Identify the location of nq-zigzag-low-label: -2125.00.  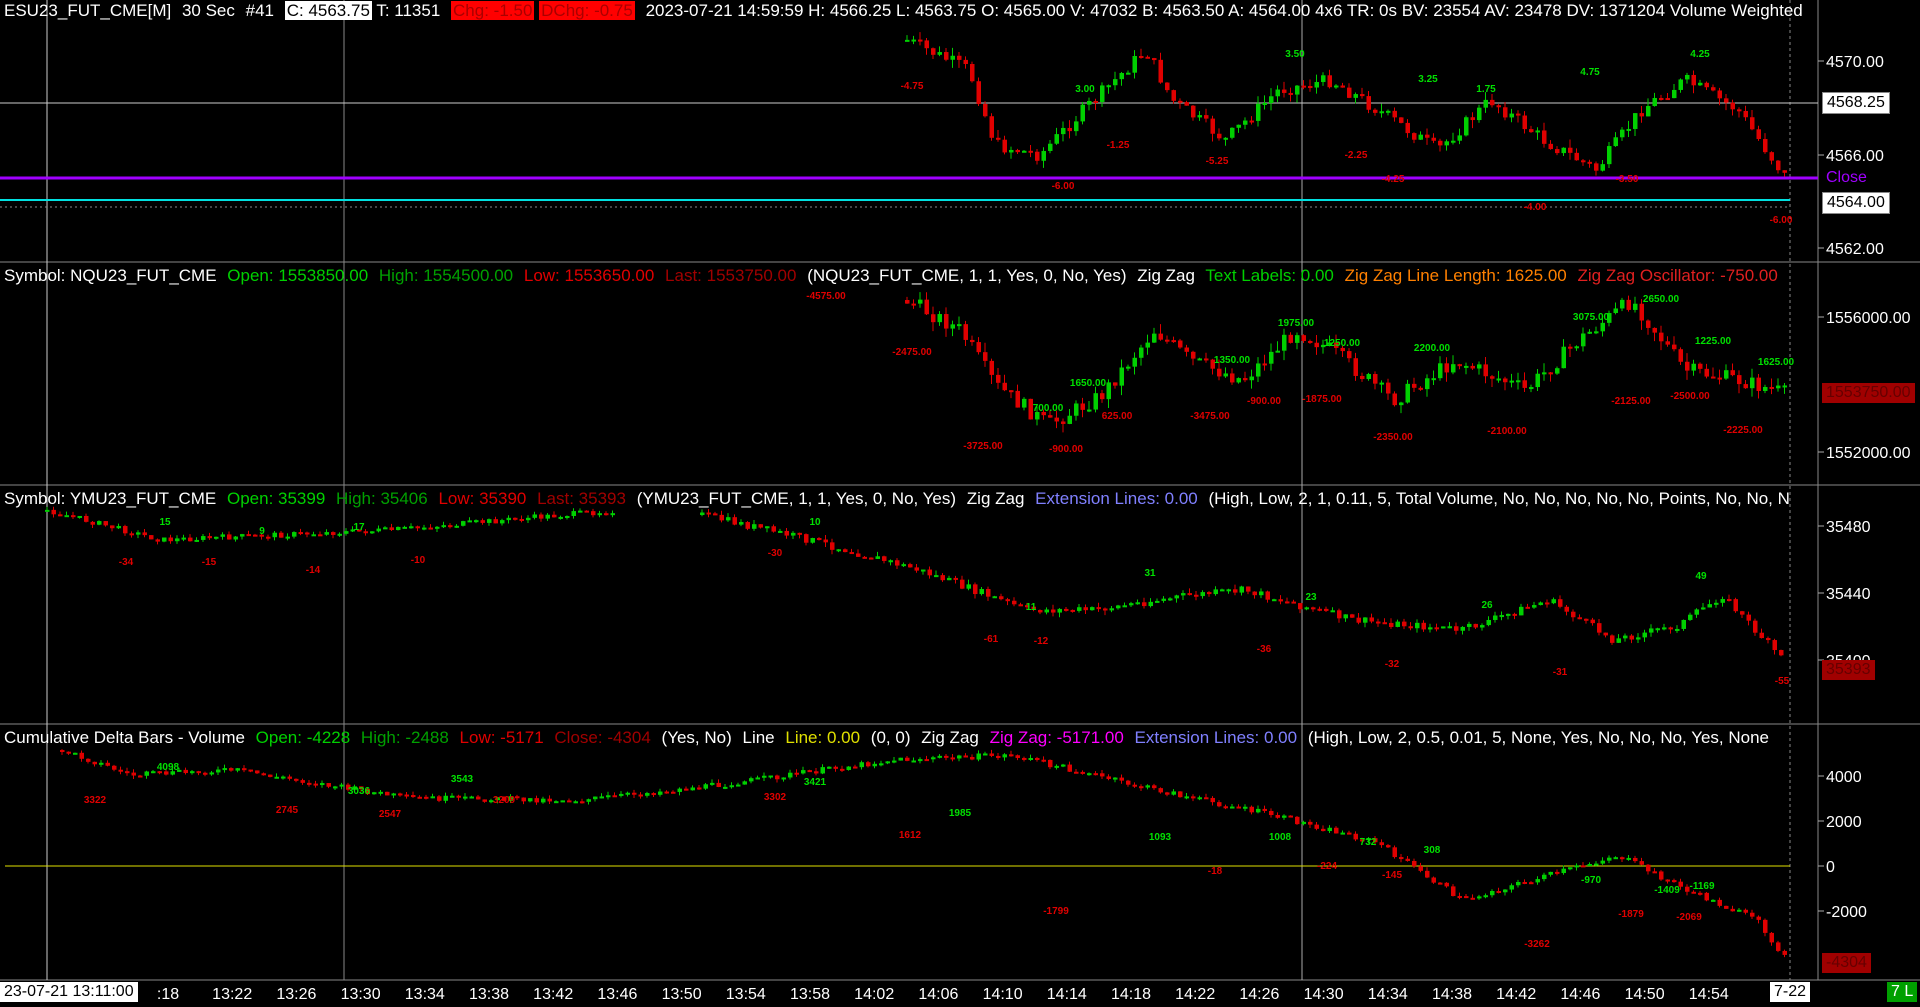
(1631, 401).